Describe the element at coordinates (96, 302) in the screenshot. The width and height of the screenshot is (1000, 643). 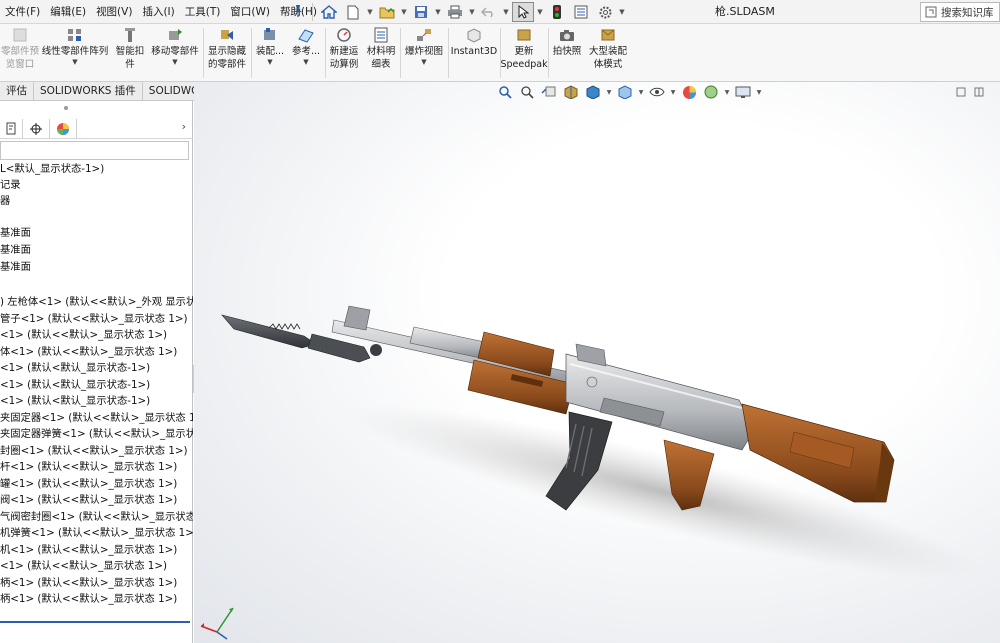
I see `tree-node-component: ) 左枪体<1> (默认<<默认>_外观 显示状` at that location.